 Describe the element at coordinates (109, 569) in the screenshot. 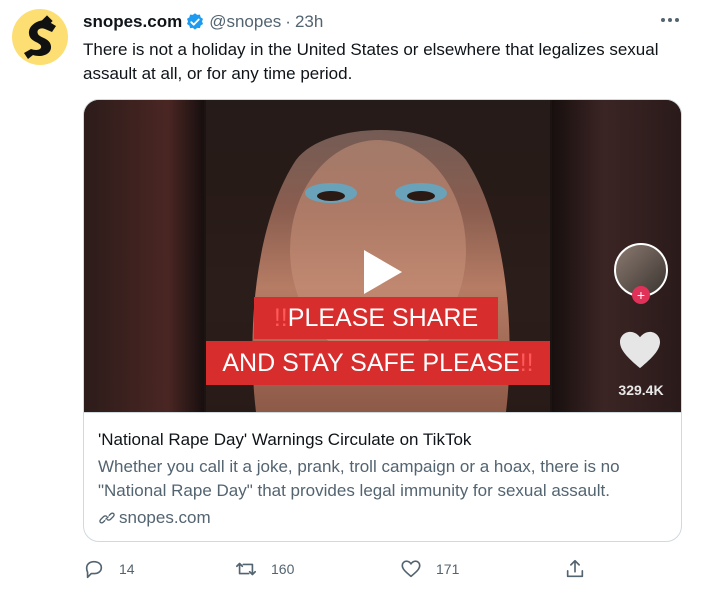

I see `reply-button: 14` at that location.